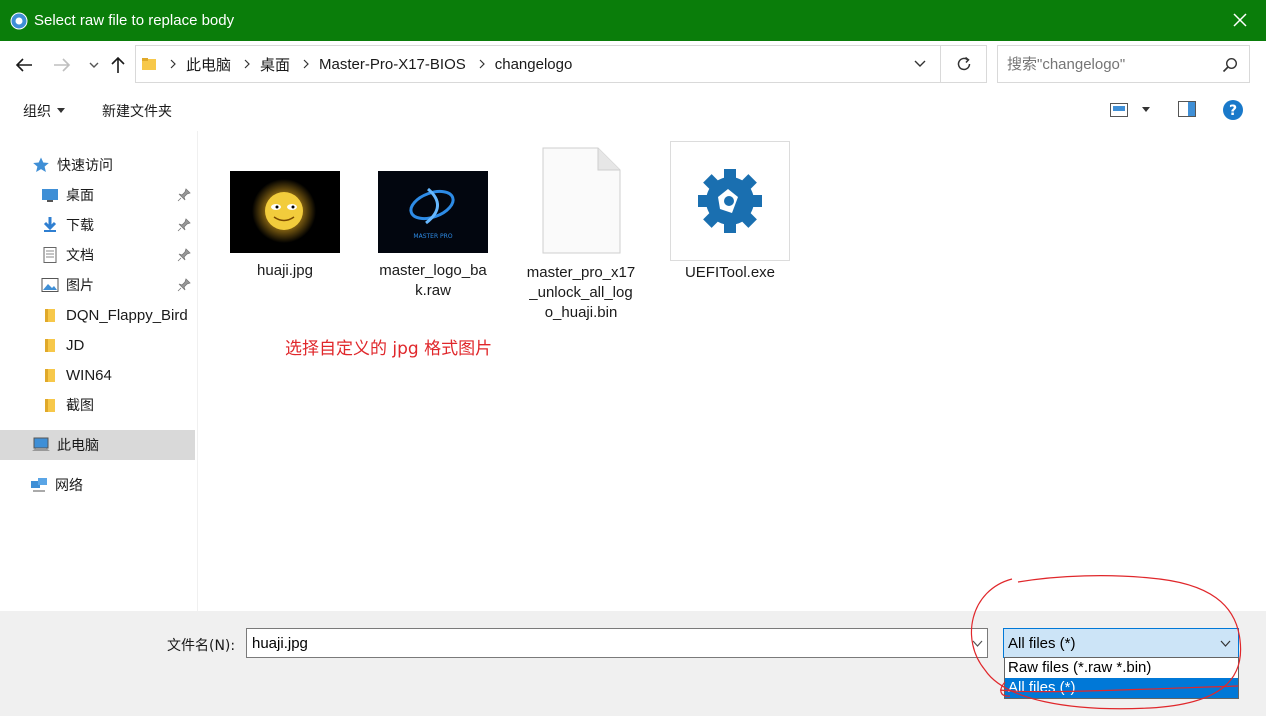 The image size is (1266, 716). What do you see at coordinates (1121, 688) in the screenshot?
I see `file-type-option-all: All files (*)` at bounding box center [1121, 688].